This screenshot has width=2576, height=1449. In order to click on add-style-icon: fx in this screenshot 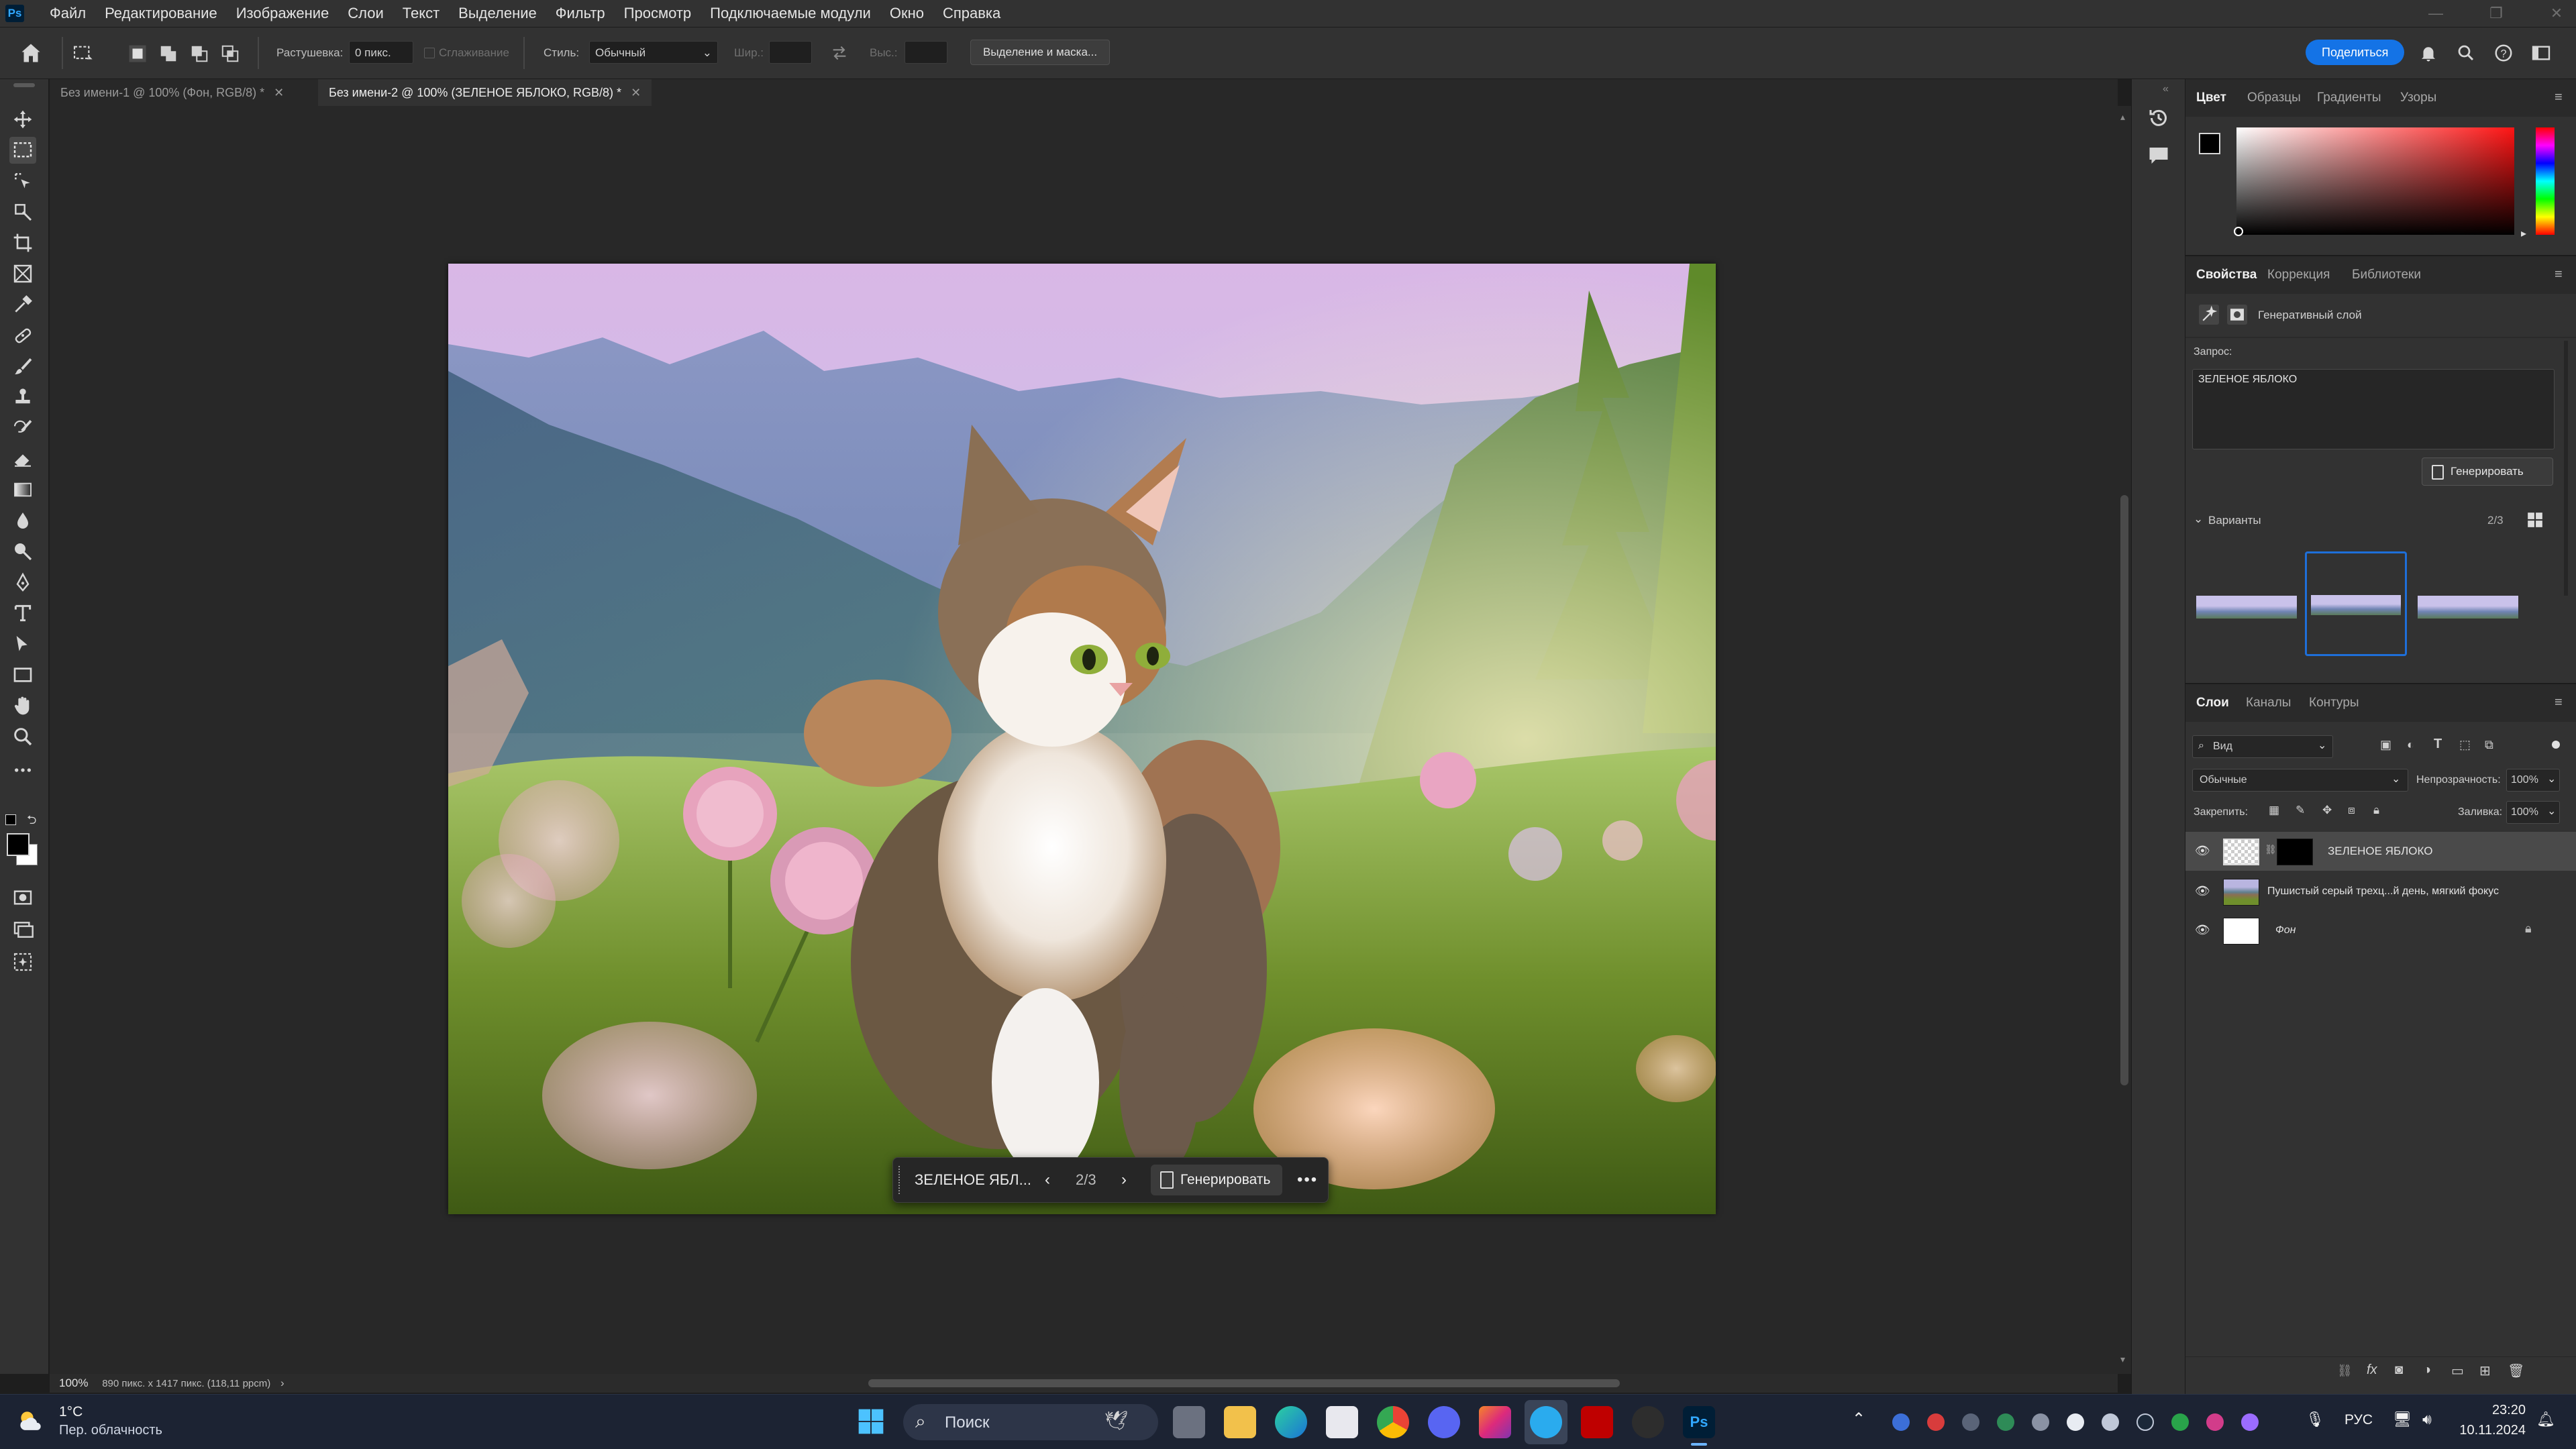, I will do `click(2372, 1370)`.